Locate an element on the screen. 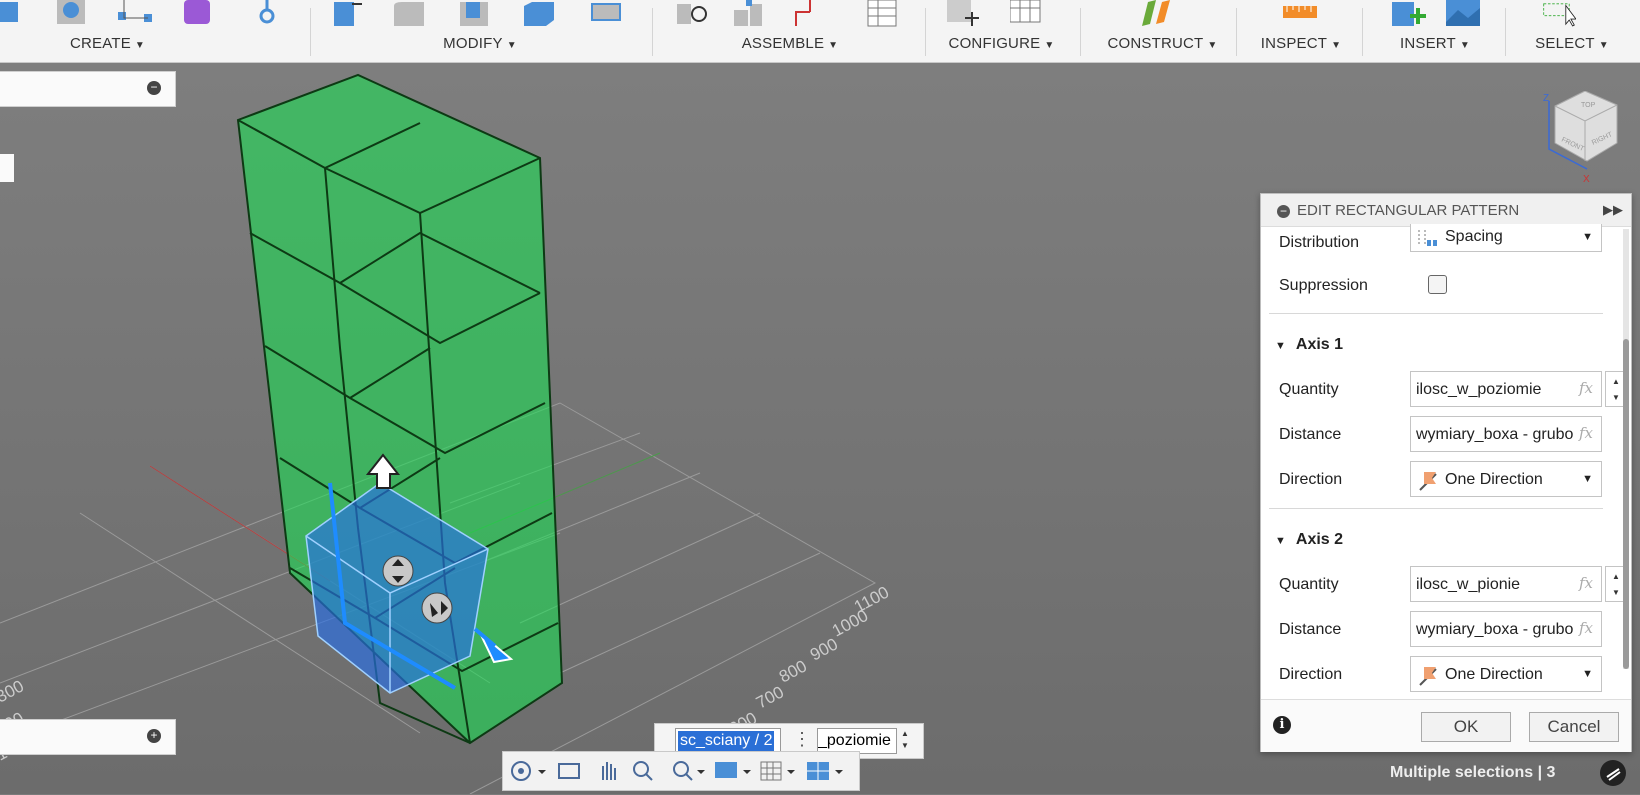 The height and width of the screenshot is (795, 1640). expand-icon: + is located at coordinates (154, 736).